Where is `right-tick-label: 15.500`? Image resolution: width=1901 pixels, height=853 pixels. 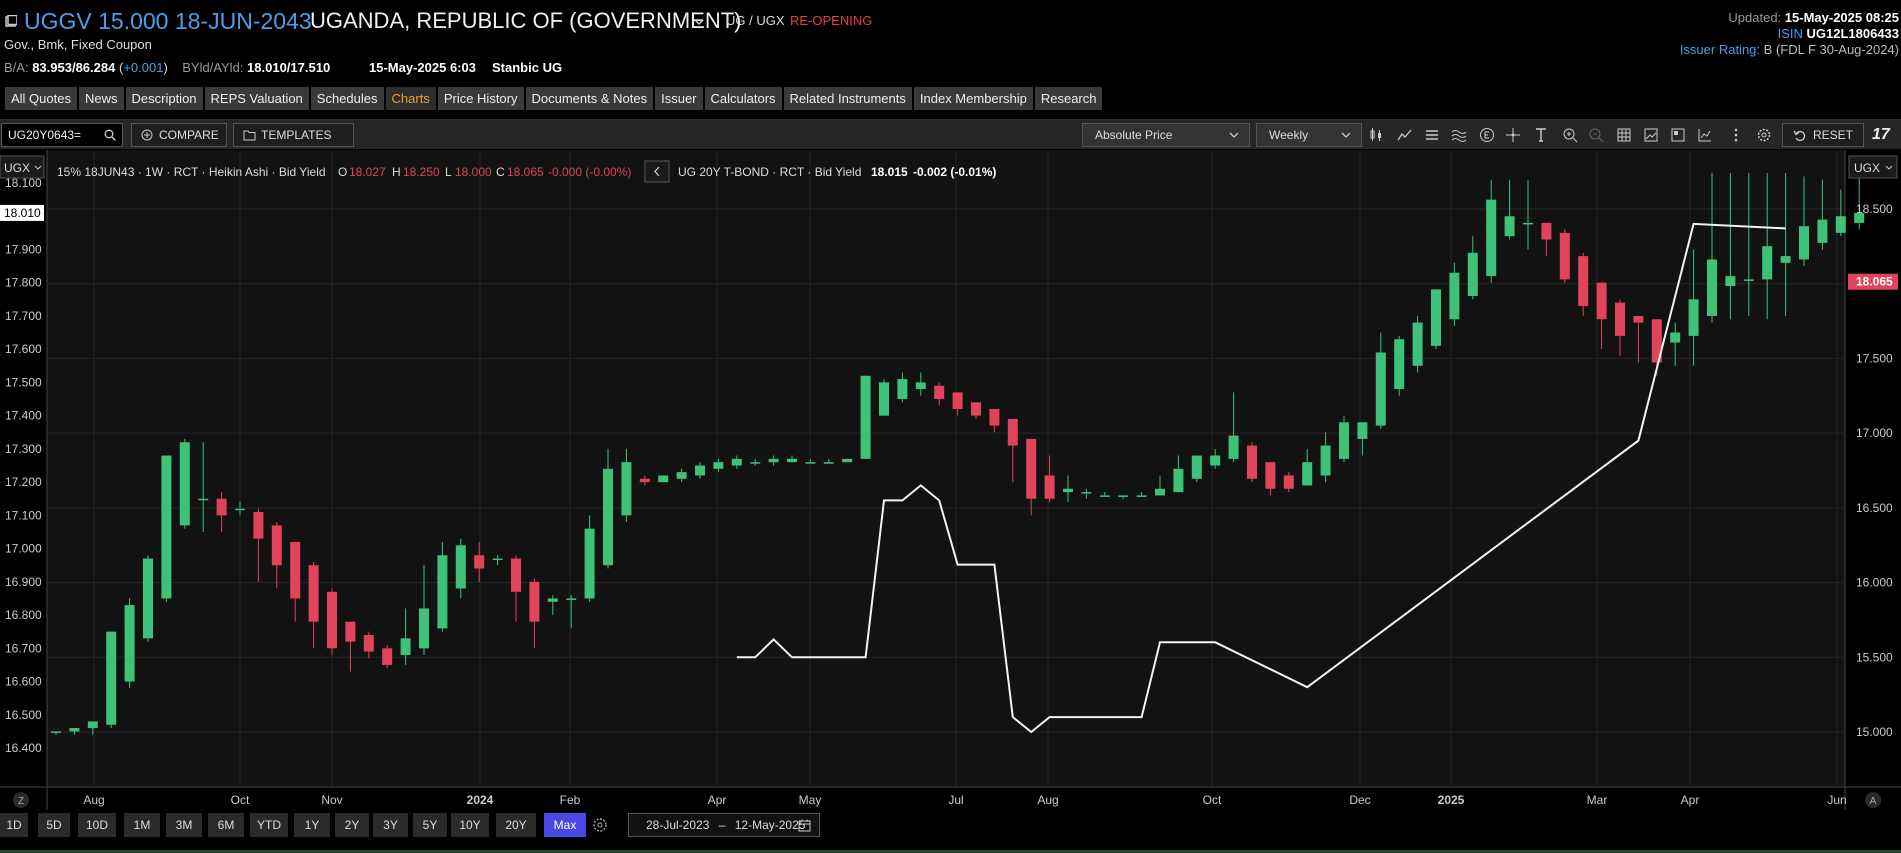 right-tick-label: 15.500 is located at coordinates (1874, 657).